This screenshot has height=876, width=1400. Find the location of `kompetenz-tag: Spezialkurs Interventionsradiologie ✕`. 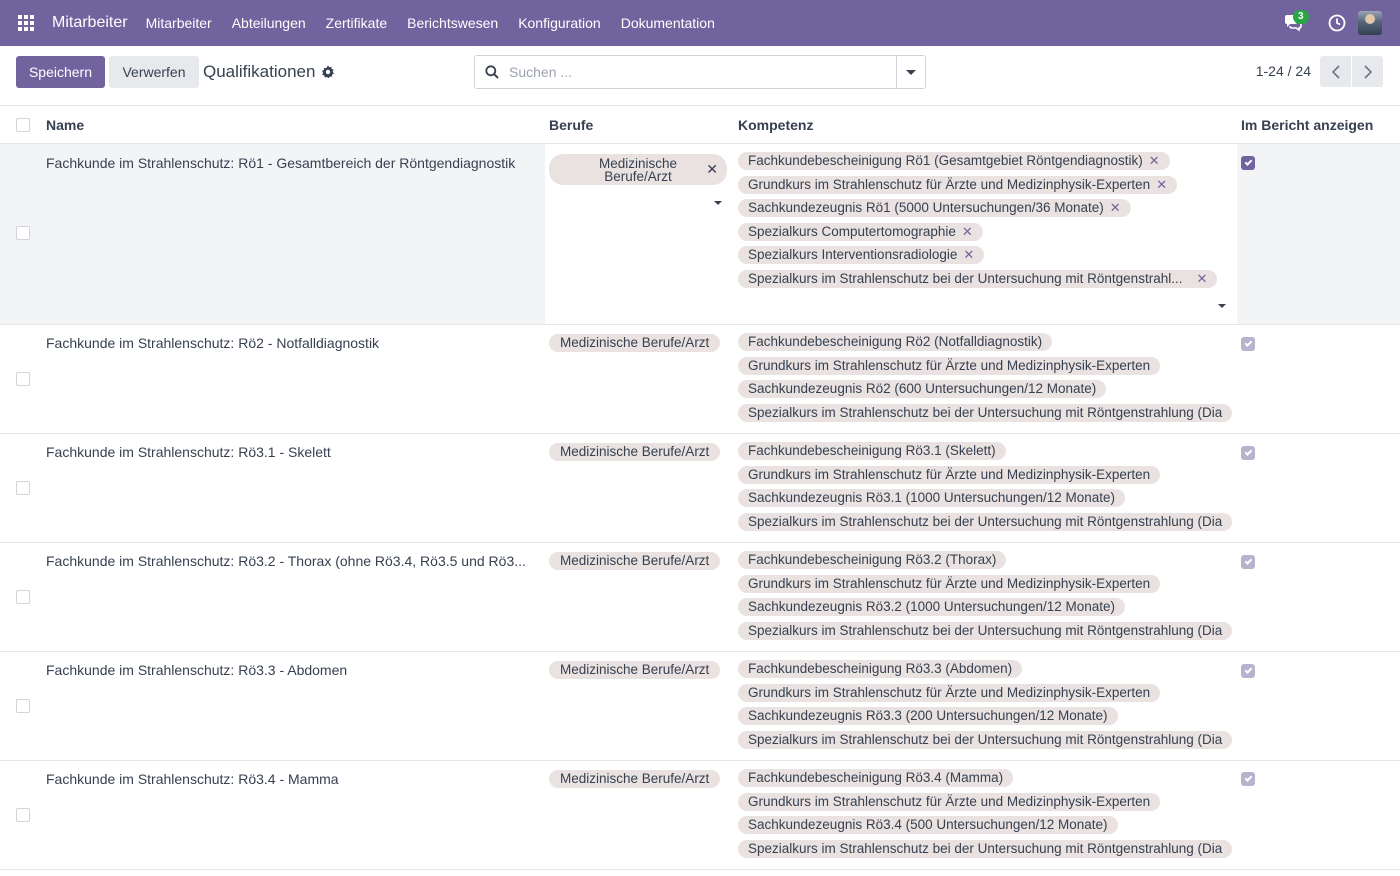

kompetenz-tag: Spezialkurs Interventionsradiologie ✕ is located at coordinates (861, 255).